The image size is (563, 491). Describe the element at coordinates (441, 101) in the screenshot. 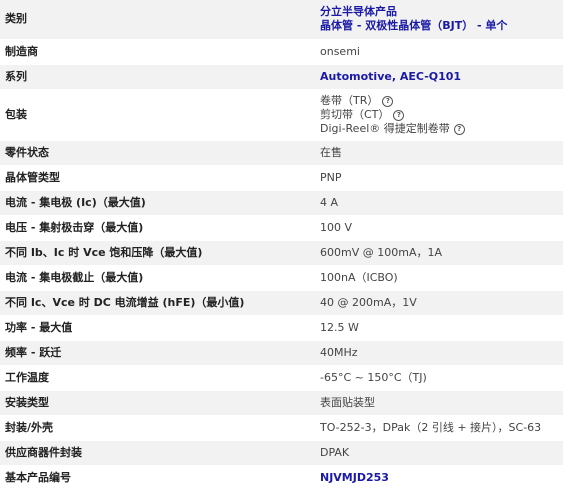

I see `attribute-value-line: 卷带（TR）?` at that location.